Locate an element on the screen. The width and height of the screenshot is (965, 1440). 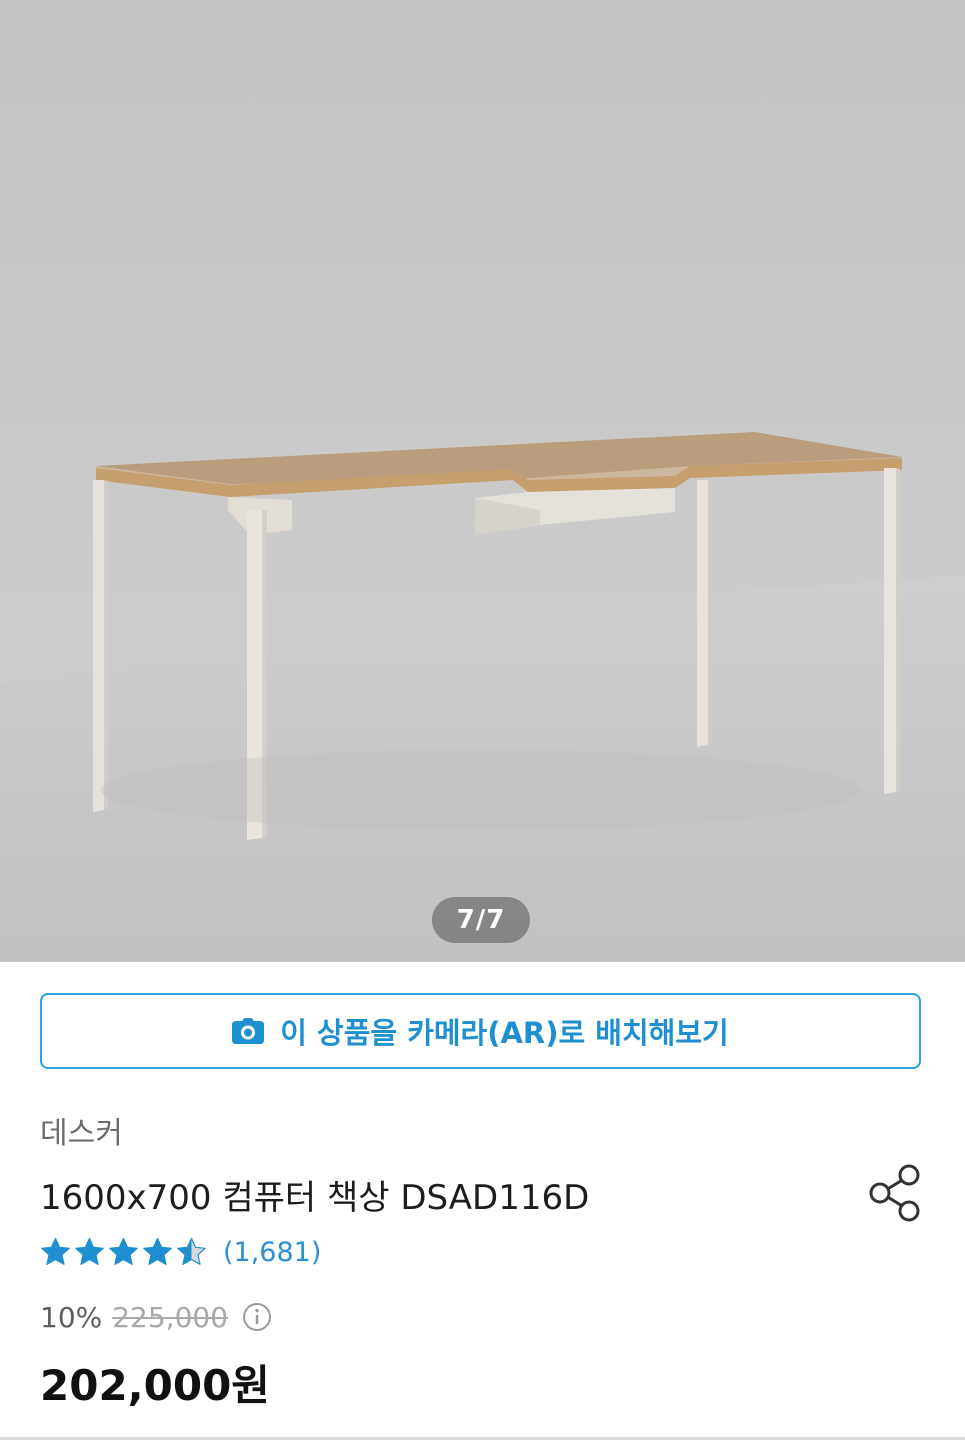
ar-button-label: 이 상품을 카메라(AR)로 배치해보기 is located at coordinates (504, 1033).